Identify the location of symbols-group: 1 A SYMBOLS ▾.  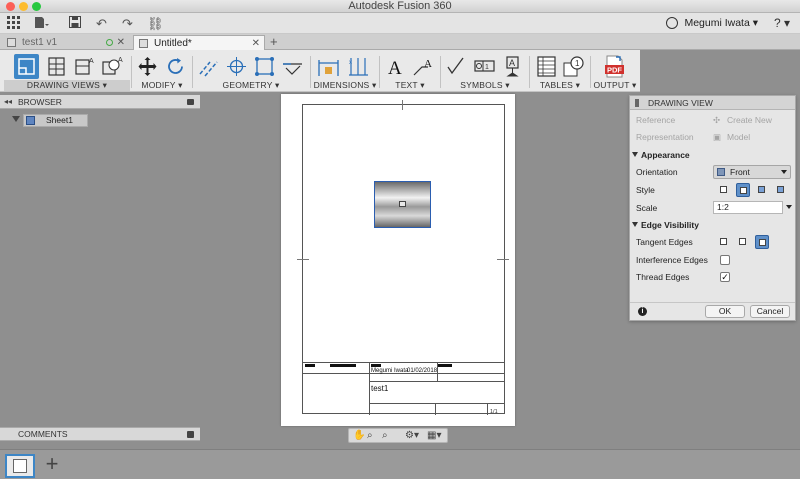
(485, 71).